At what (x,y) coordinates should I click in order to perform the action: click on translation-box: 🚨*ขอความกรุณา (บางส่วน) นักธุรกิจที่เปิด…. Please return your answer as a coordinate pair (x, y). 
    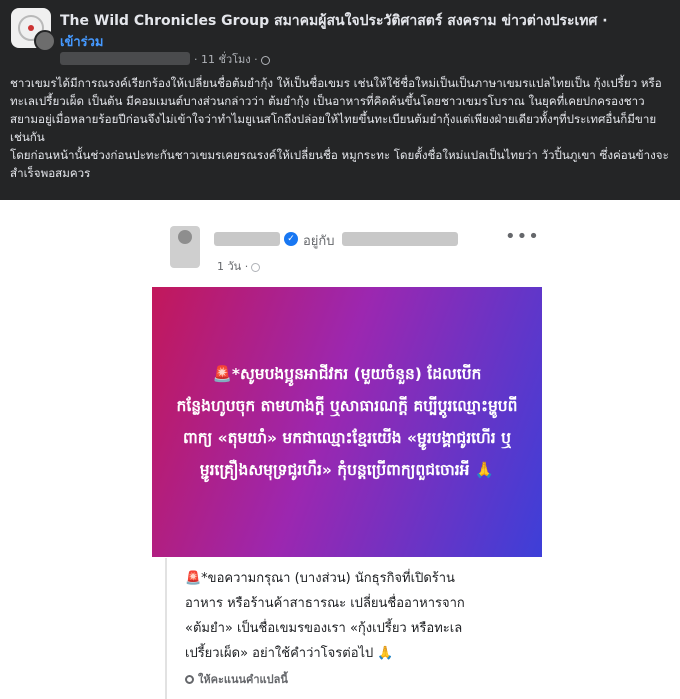
    Looking at the image, I should click on (325, 628).